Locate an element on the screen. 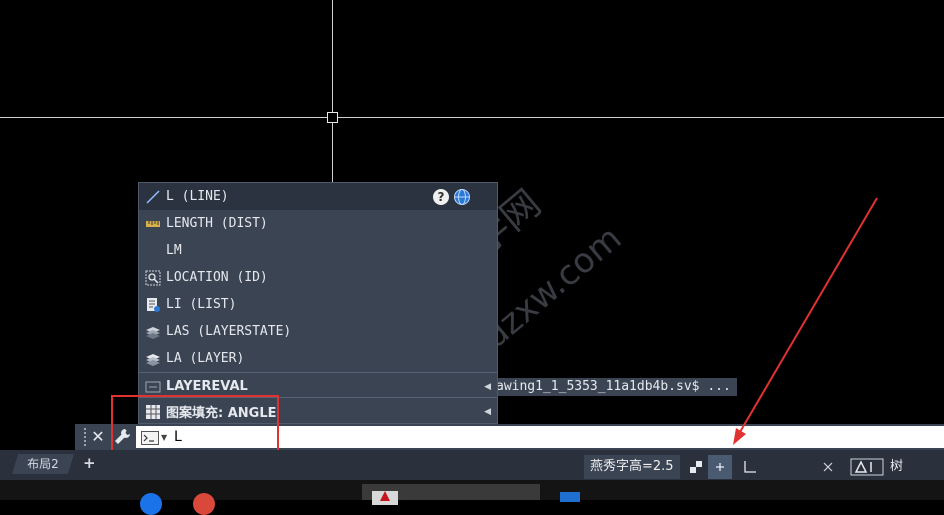  annotation-visibility-icon is located at coordinates (867, 467).